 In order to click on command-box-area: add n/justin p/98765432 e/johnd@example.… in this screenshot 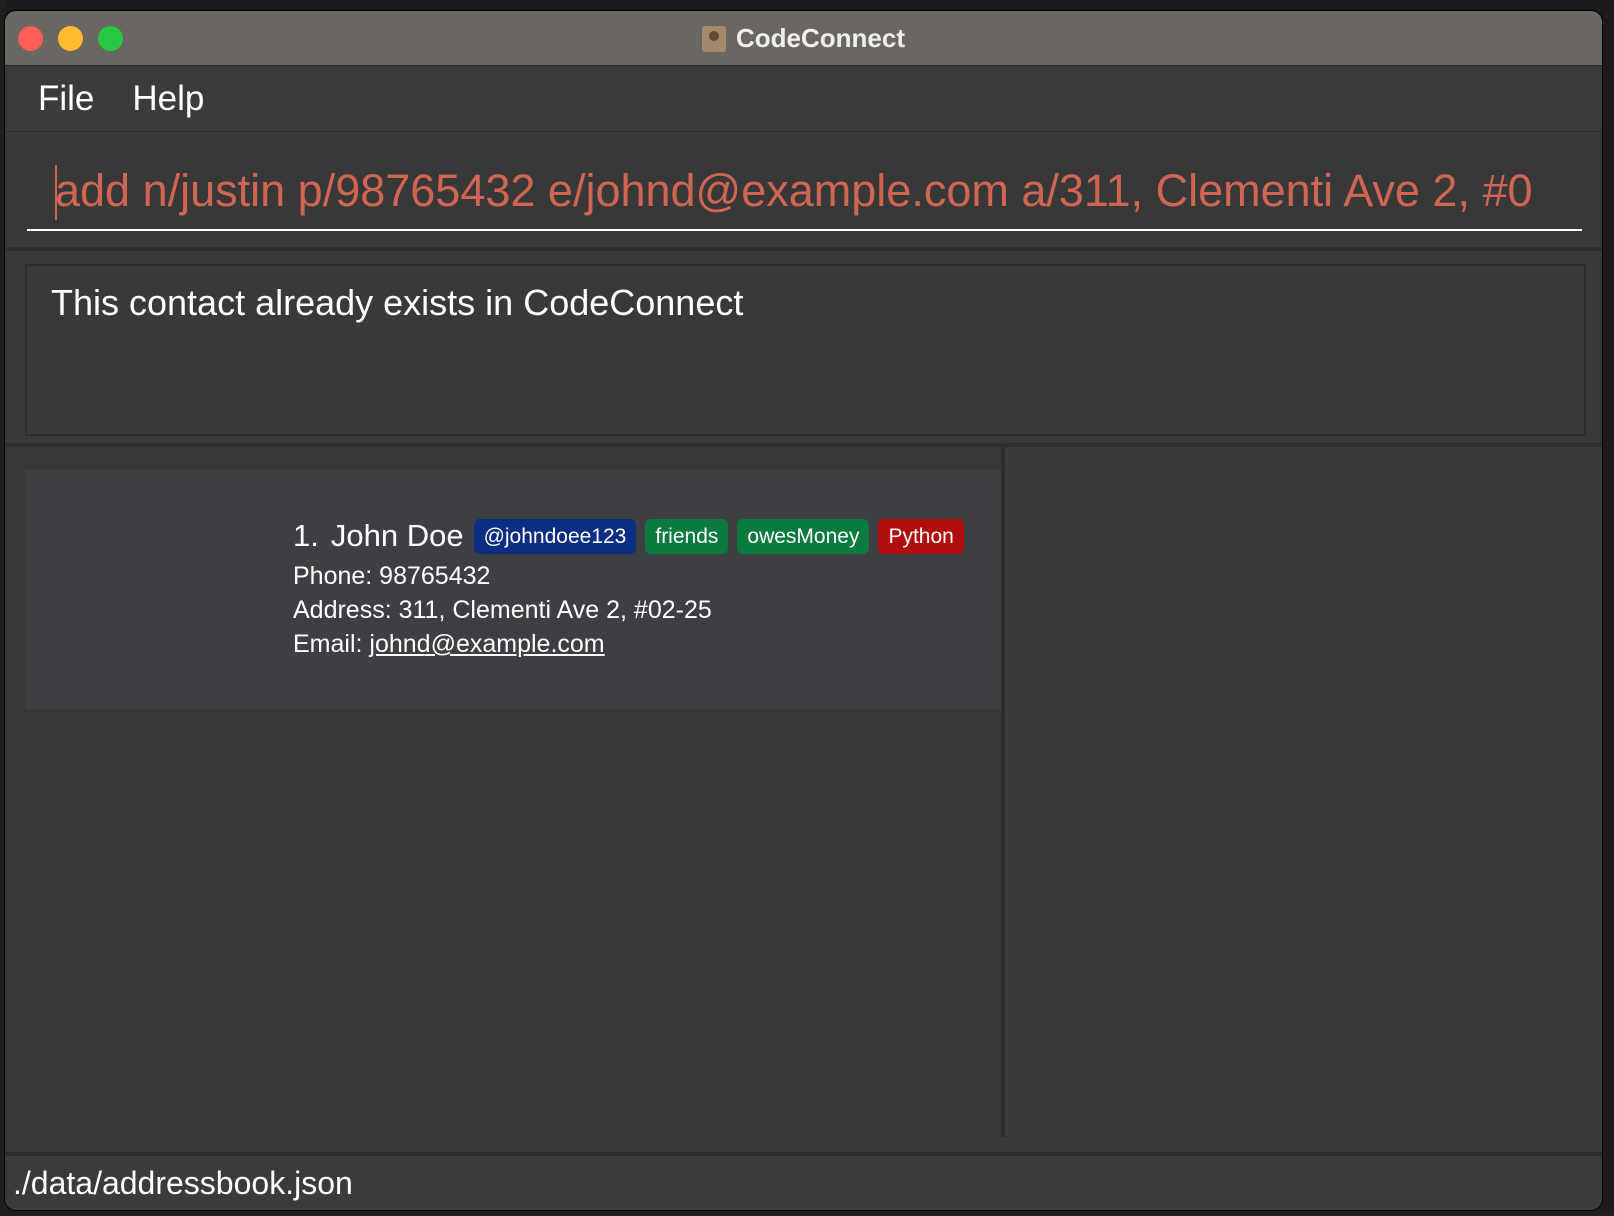, I will do `click(803, 192)`.